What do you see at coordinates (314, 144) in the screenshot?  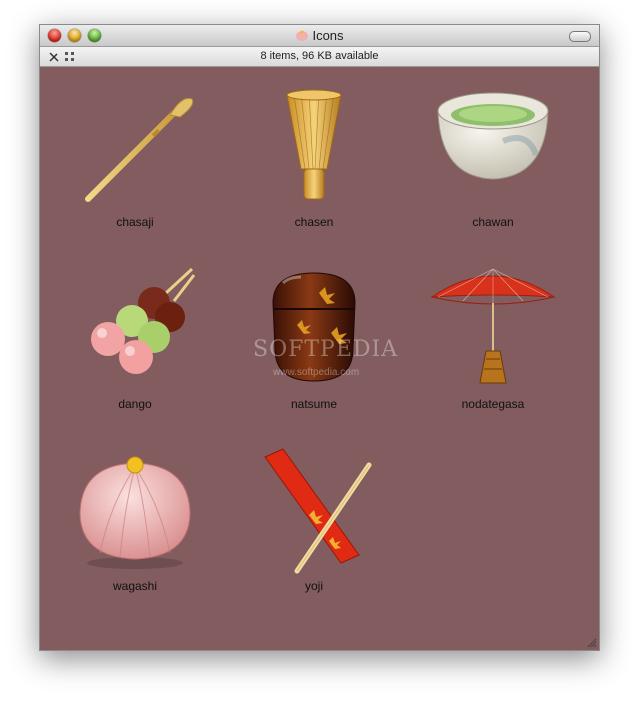 I see `tea-whisk-icon` at bounding box center [314, 144].